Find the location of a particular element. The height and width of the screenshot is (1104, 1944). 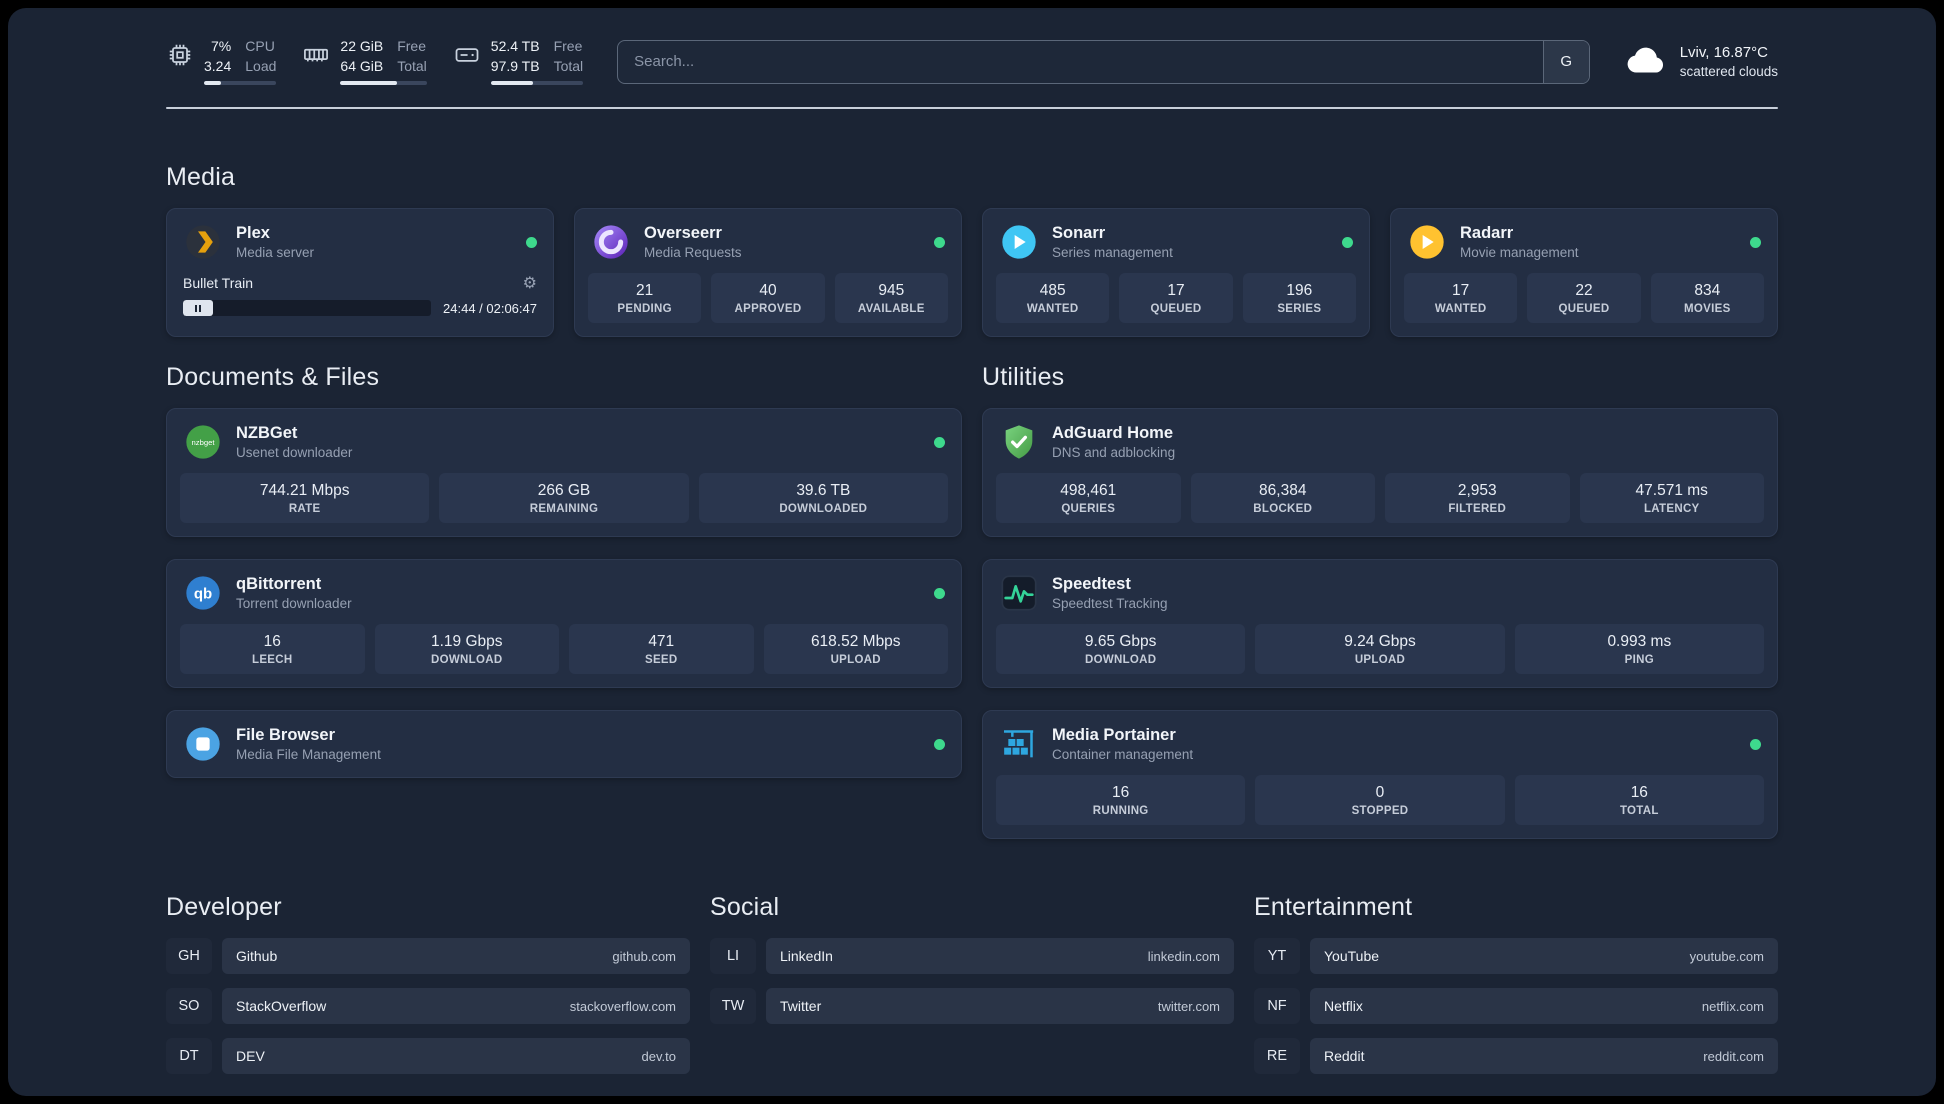

stat-label: AVAILABLE is located at coordinates (891, 309).